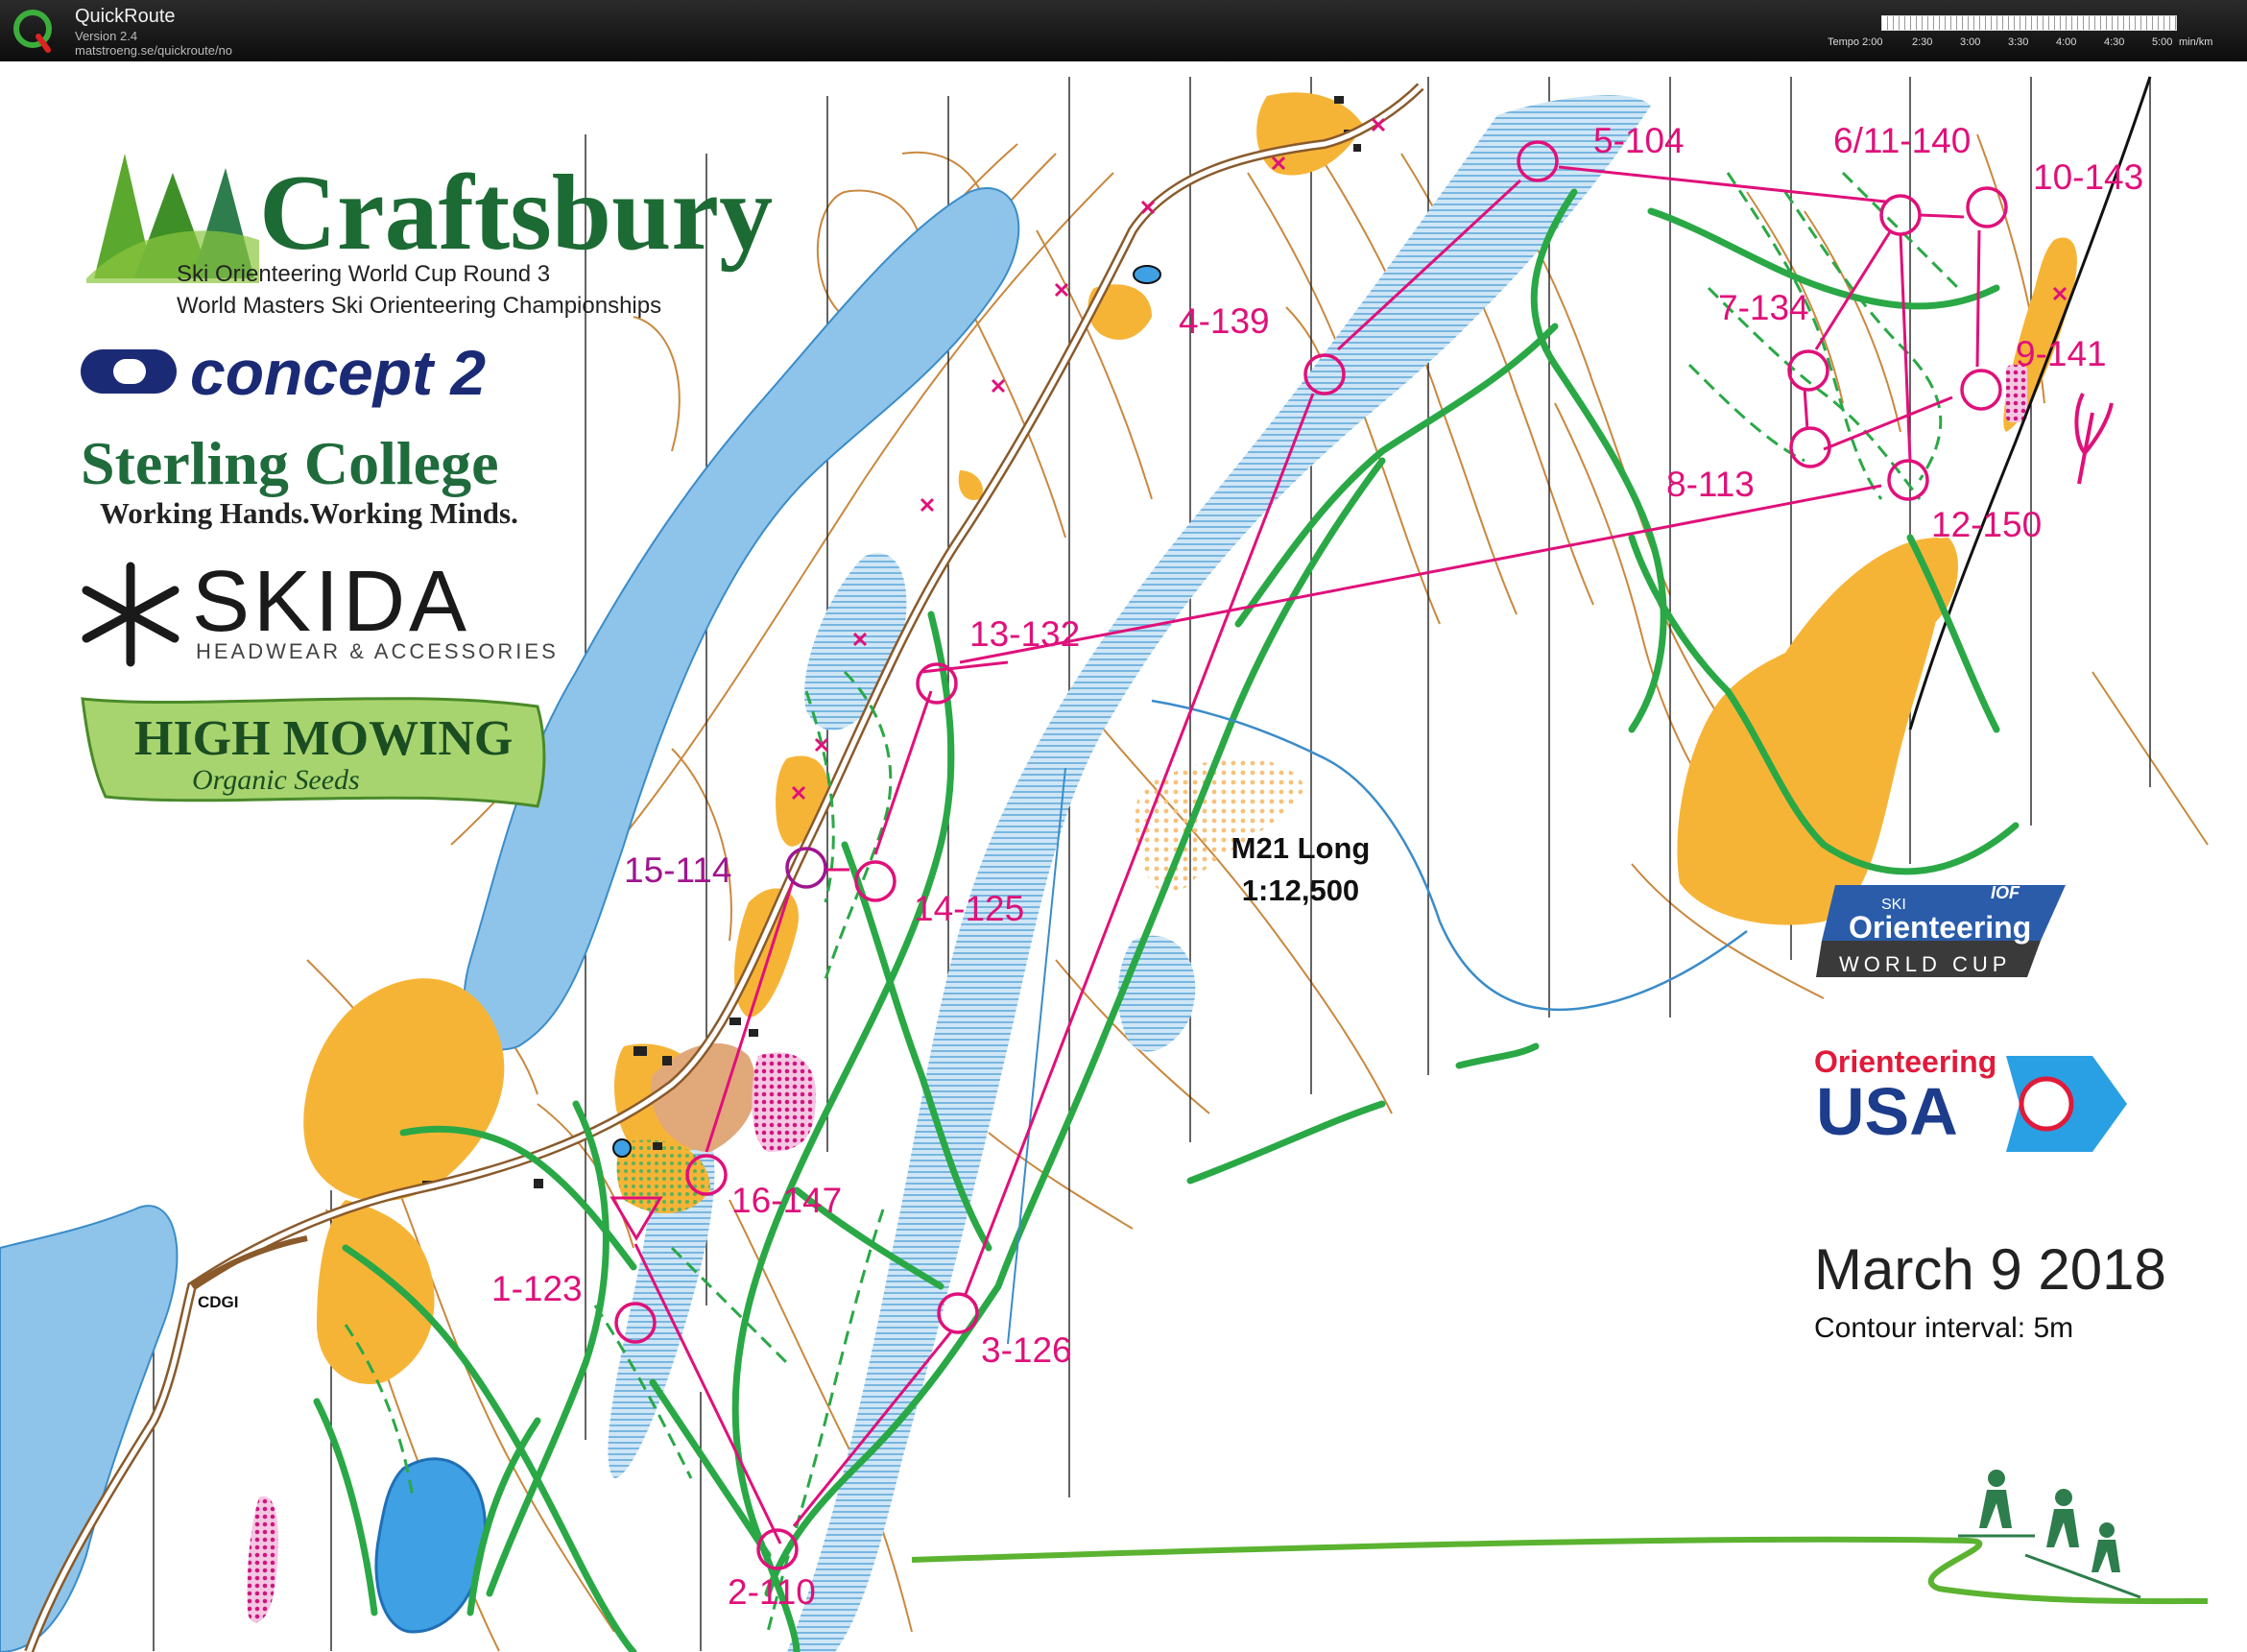  Describe the element at coordinates (516, 213) in the screenshot. I see `craftsbury-title: Craftsbury` at that location.